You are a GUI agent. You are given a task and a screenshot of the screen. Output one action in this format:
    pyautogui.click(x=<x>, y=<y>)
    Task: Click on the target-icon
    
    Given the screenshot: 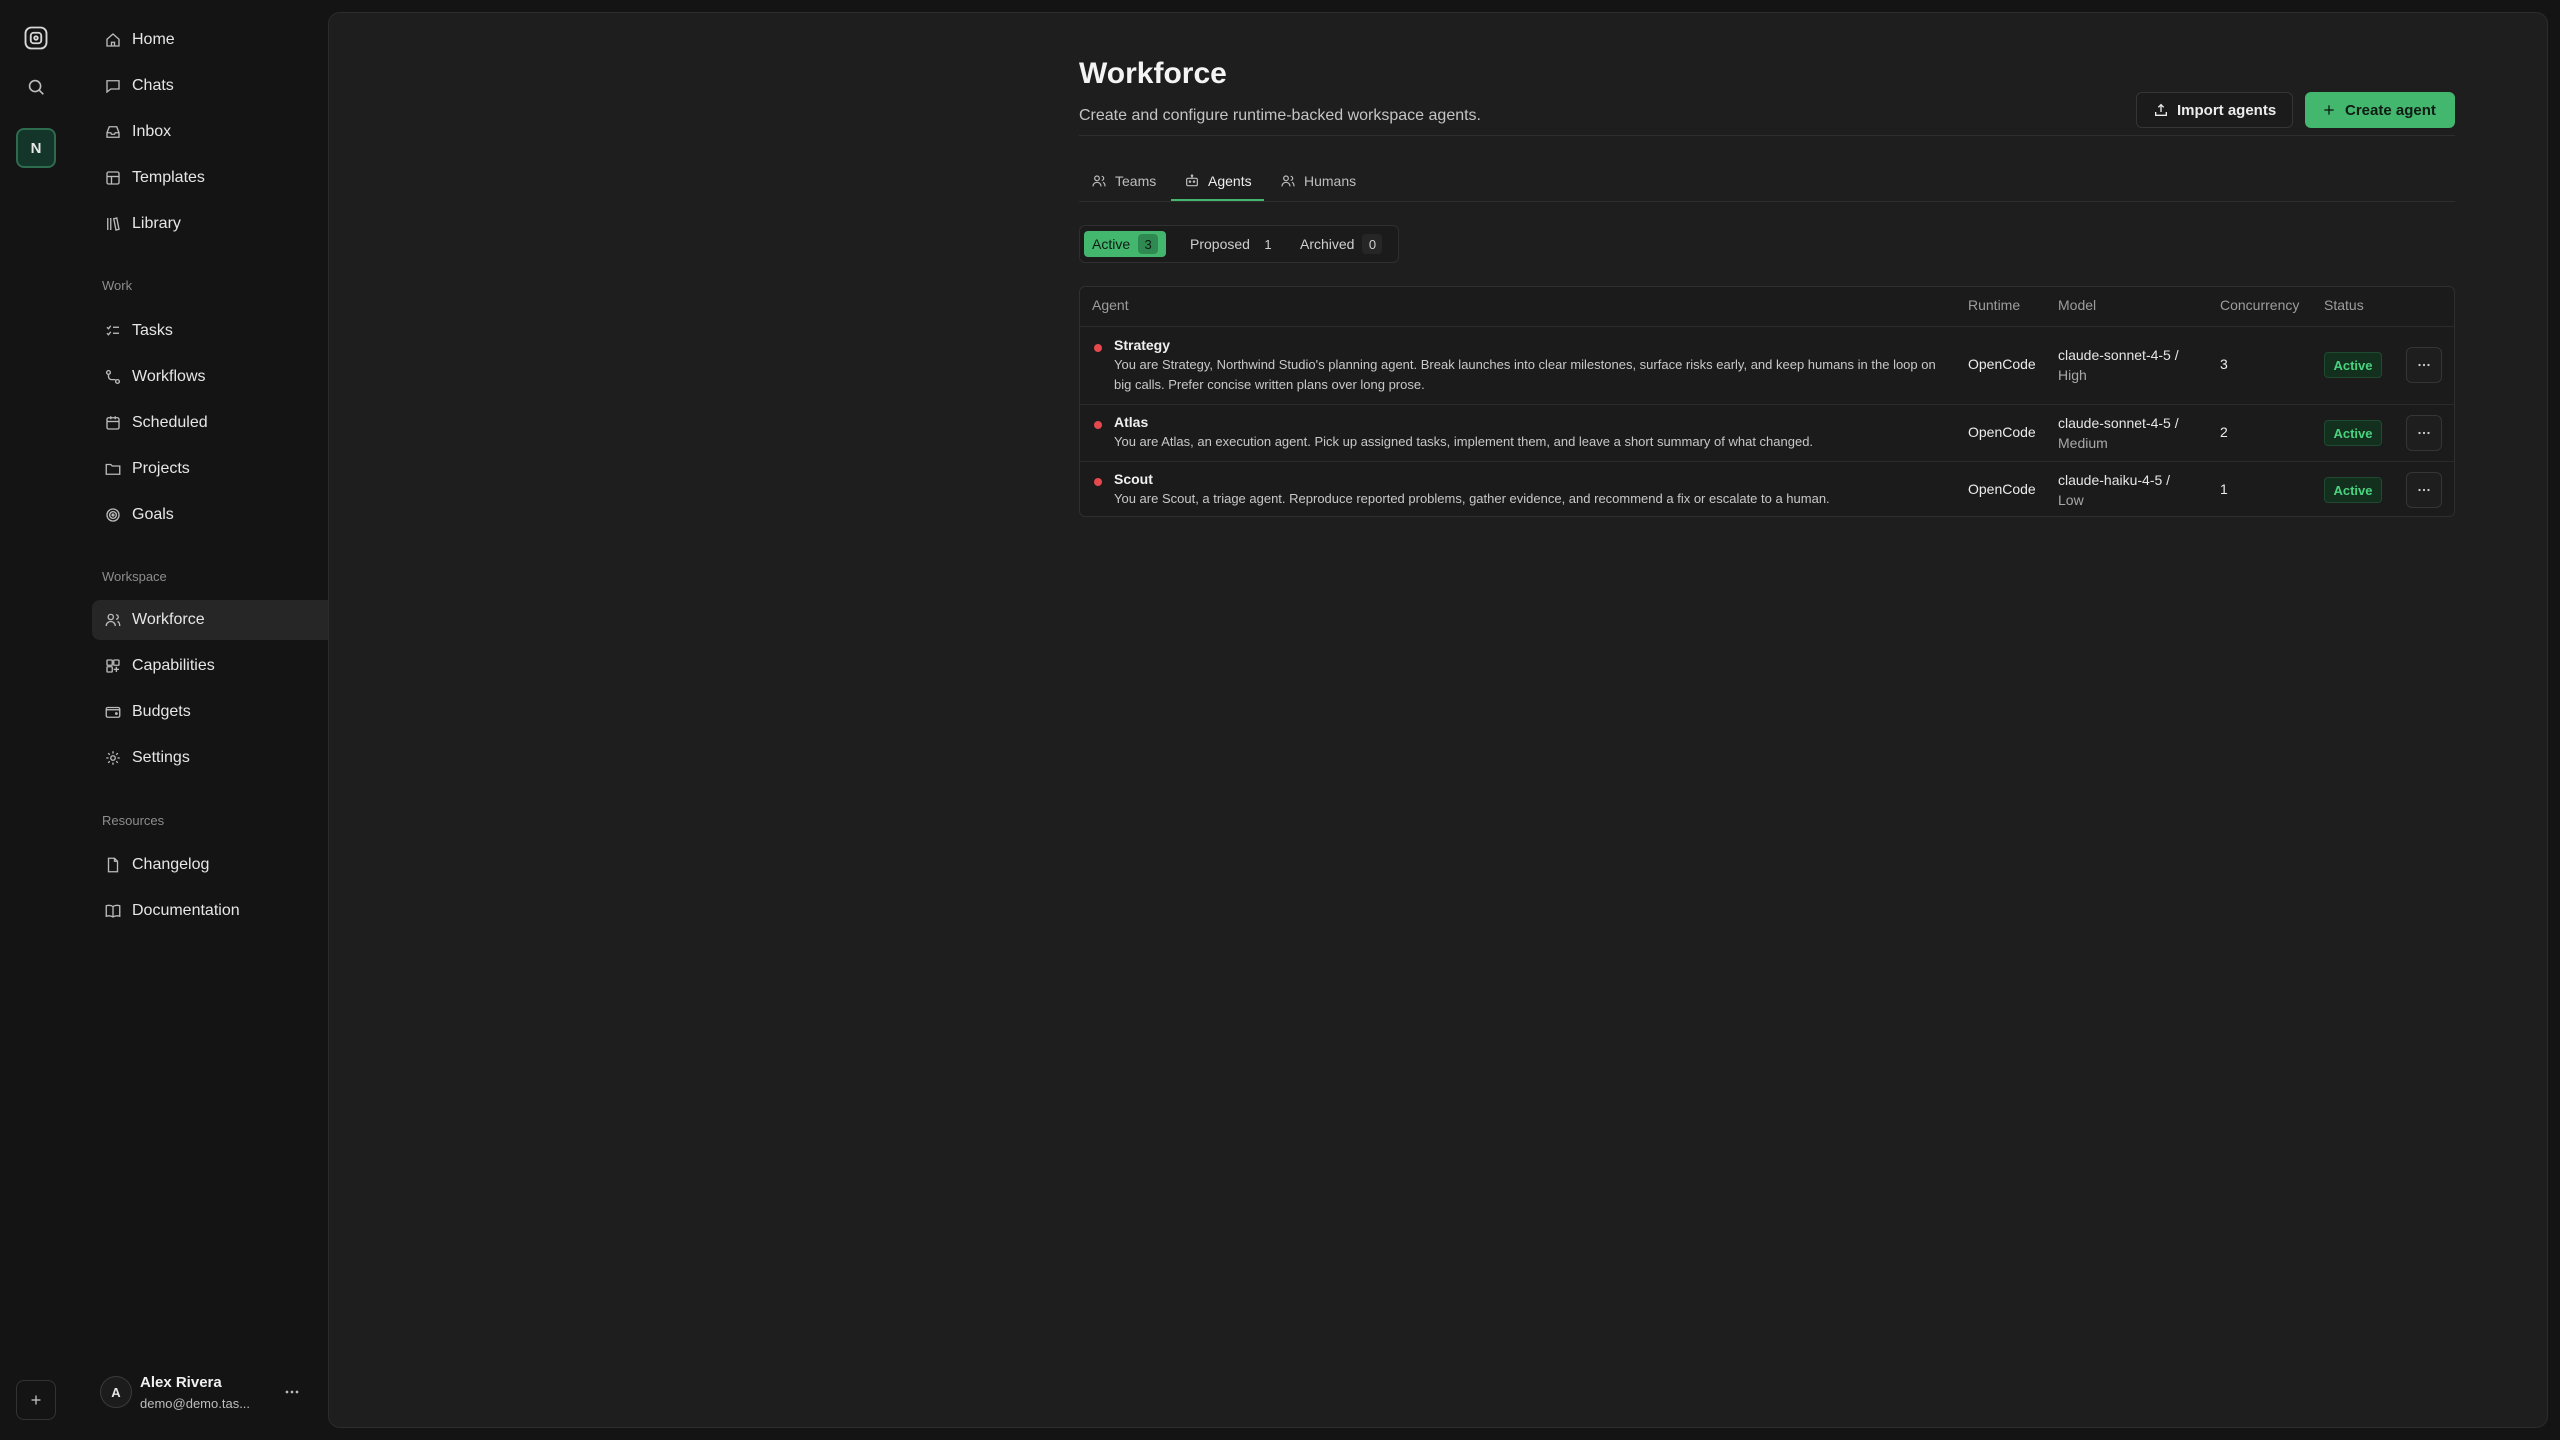 What is the action you would take?
    pyautogui.click(x=113, y=515)
    